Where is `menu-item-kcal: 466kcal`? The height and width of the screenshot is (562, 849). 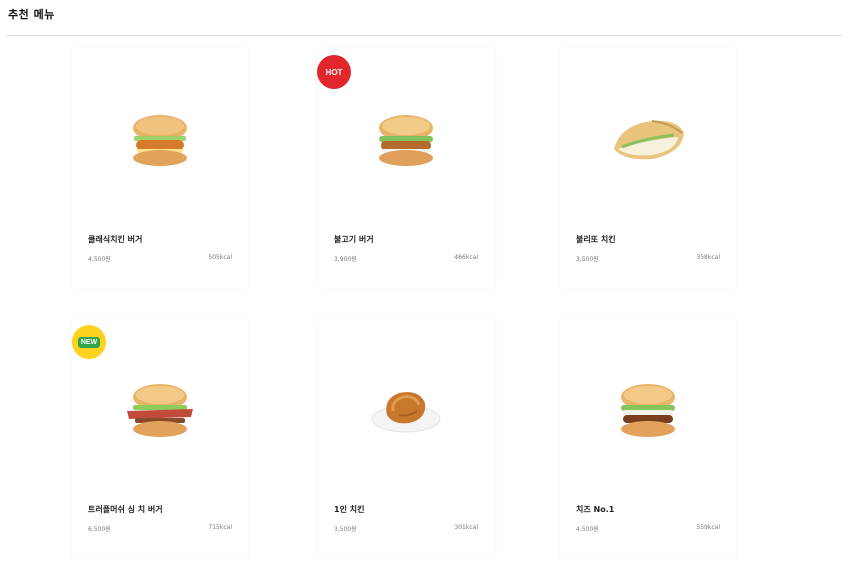
menu-item-kcal: 466kcal is located at coordinates (466, 257).